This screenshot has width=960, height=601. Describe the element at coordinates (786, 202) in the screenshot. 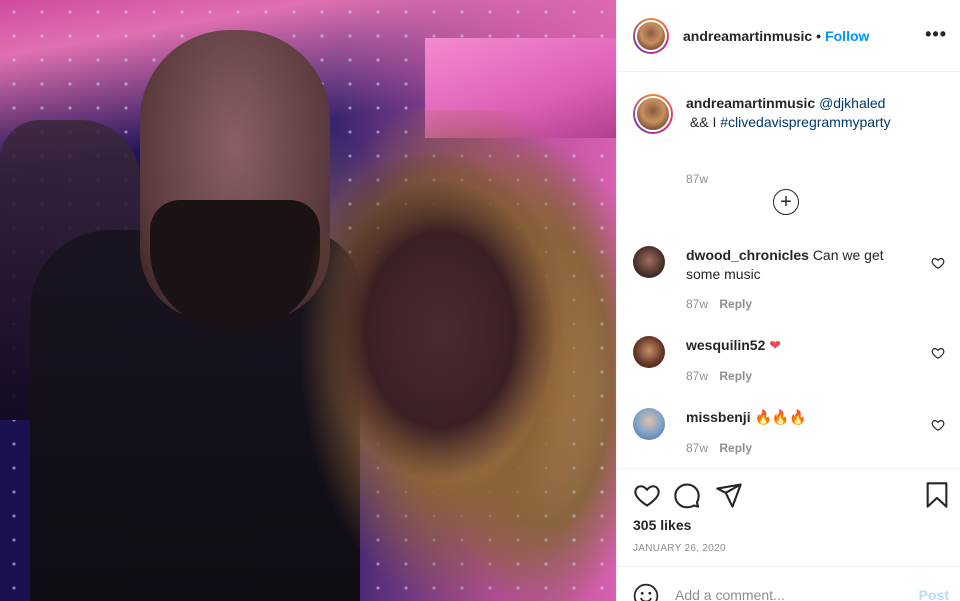

I see `add-circle-icon: +` at that location.